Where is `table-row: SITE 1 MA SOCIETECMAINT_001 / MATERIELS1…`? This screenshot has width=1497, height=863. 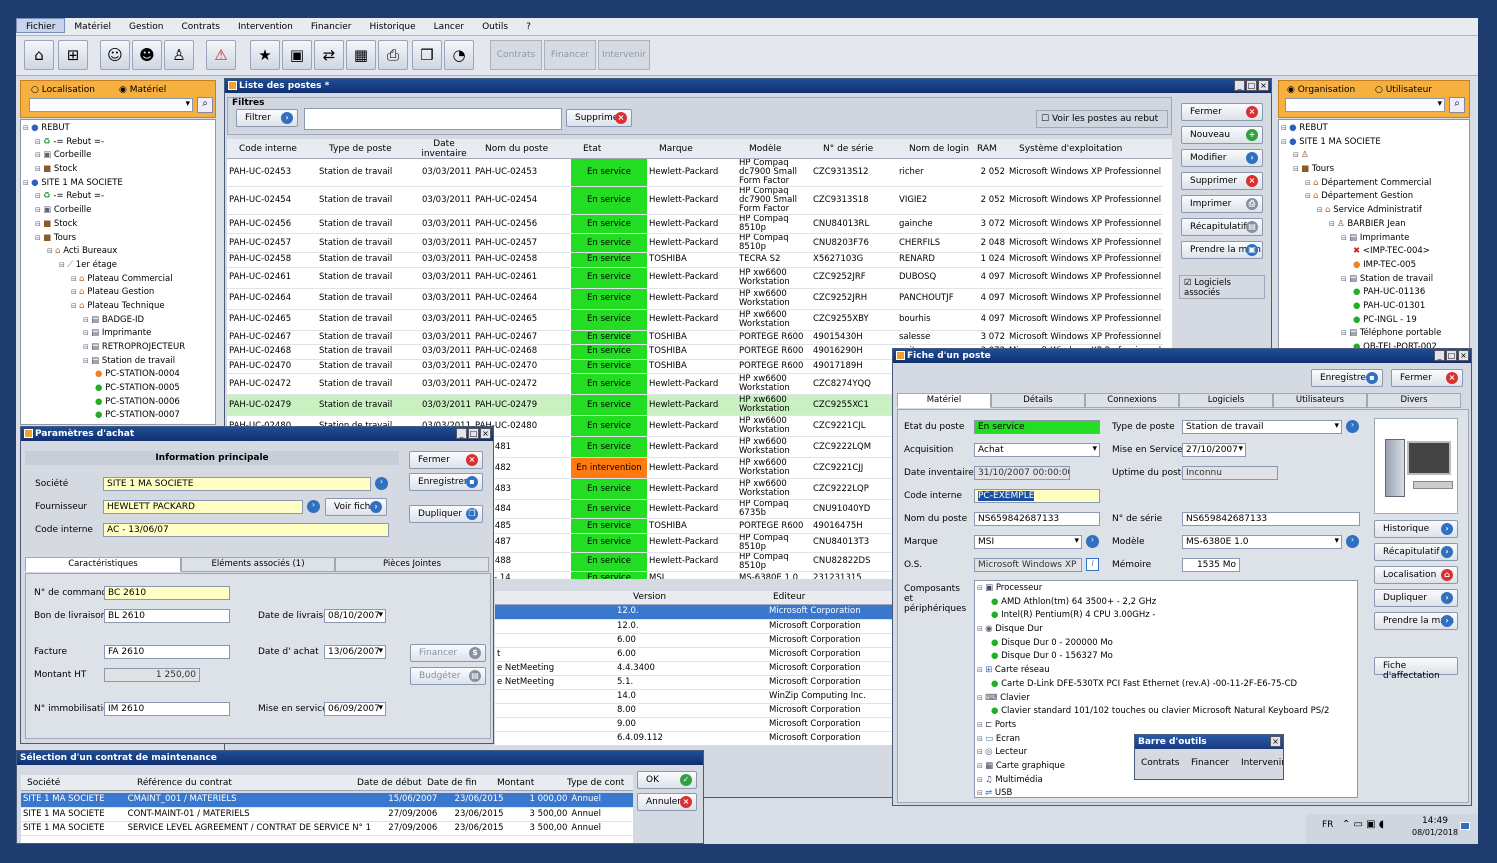
table-row: SITE 1 MA SOCIETECMAINT_001 / MATERIELS1… is located at coordinates (327, 800).